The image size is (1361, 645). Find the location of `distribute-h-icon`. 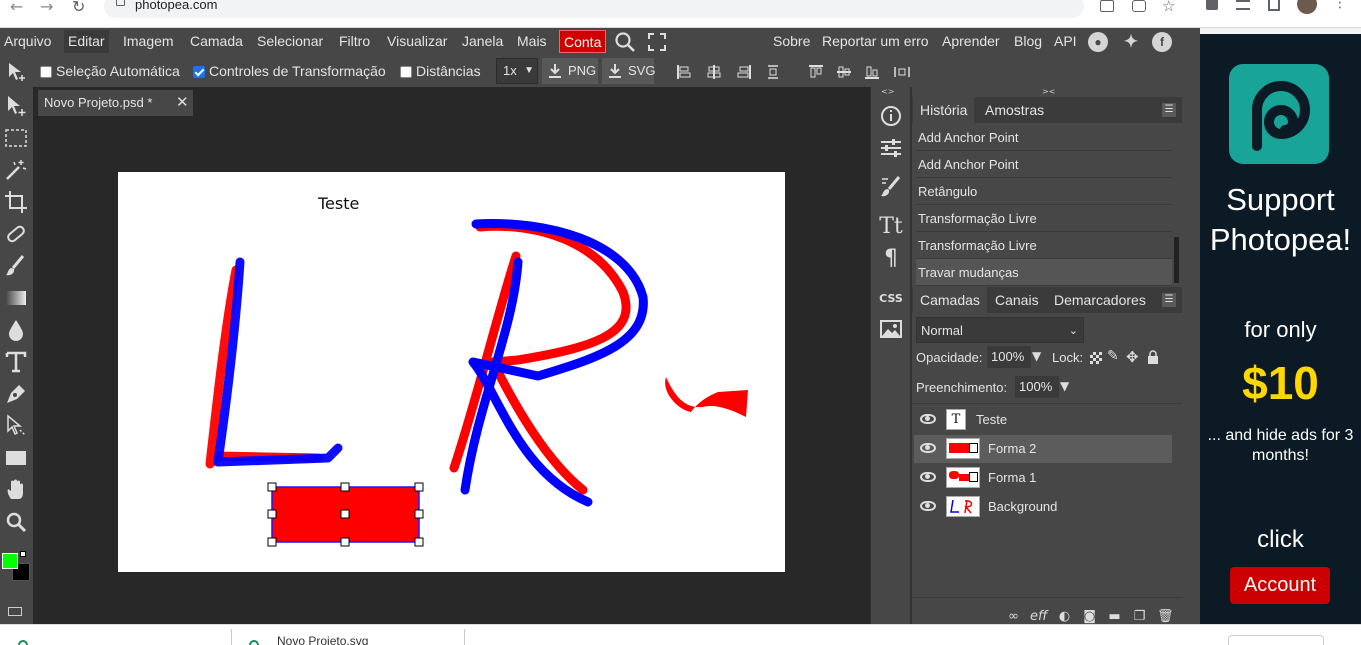

distribute-h-icon is located at coordinates (773, 72).